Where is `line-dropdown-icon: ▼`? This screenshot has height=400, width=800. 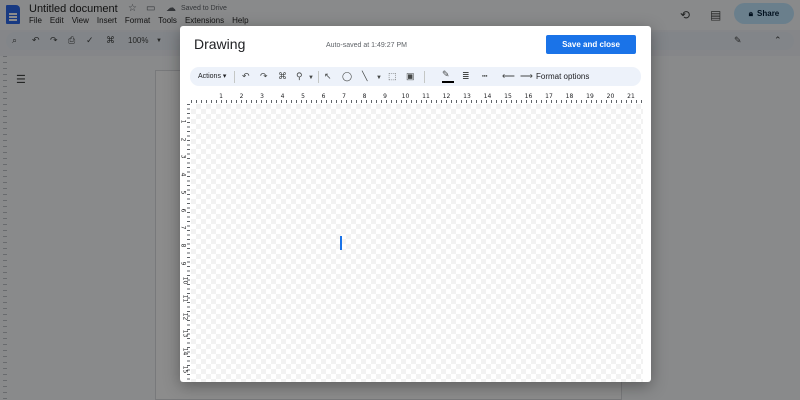 line-dropdown-icon: ▼ is located at coordinates (379, 78).